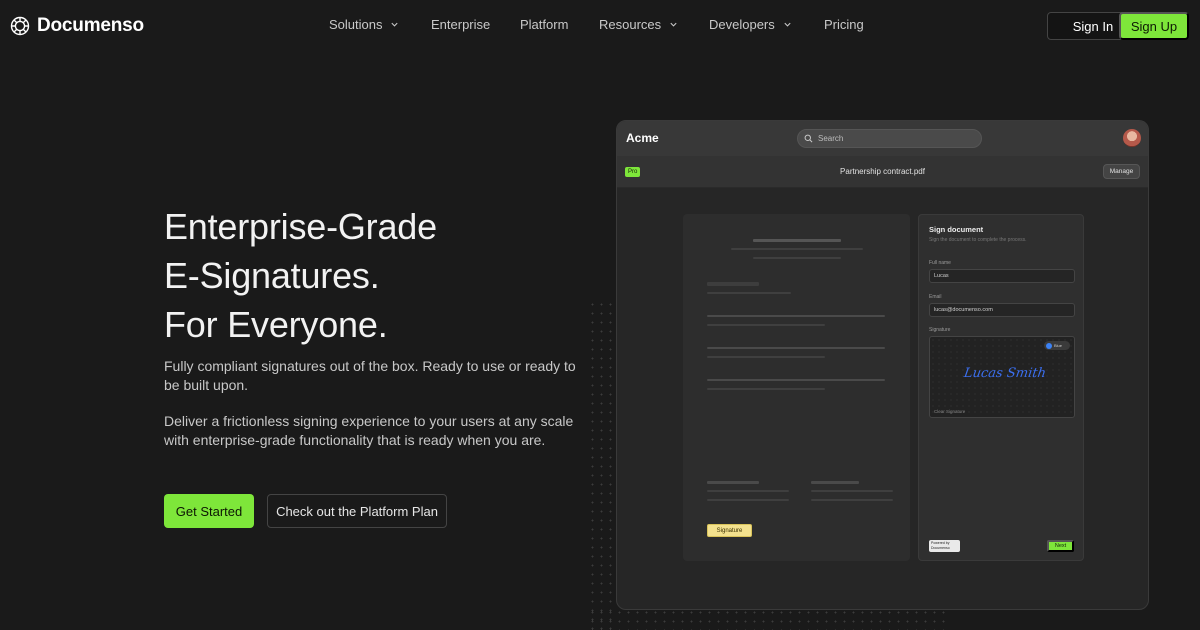  What do you see at coordinates (1049, 345) in the screenshot?
I see `color-swatch-icon` at bounding box center [1049, 345].